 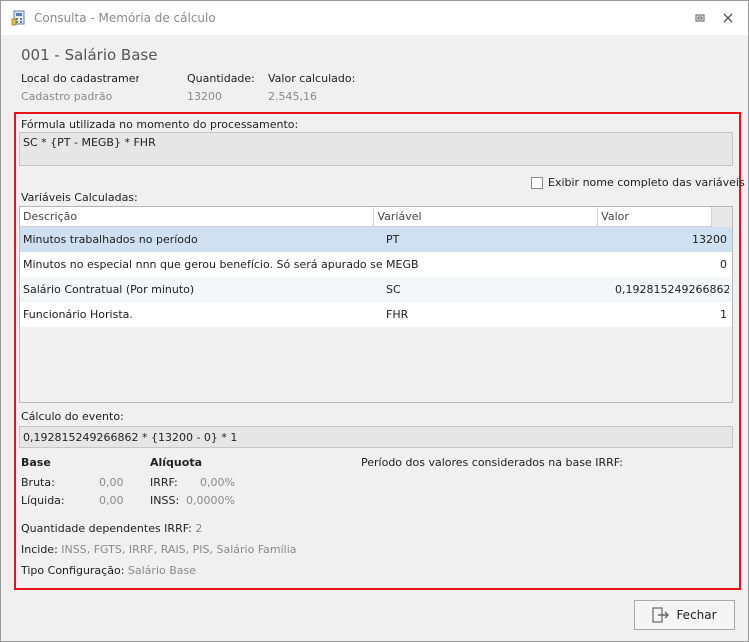 I want to click on local-value: Cadastro padrão, so click(x=67, y=96).